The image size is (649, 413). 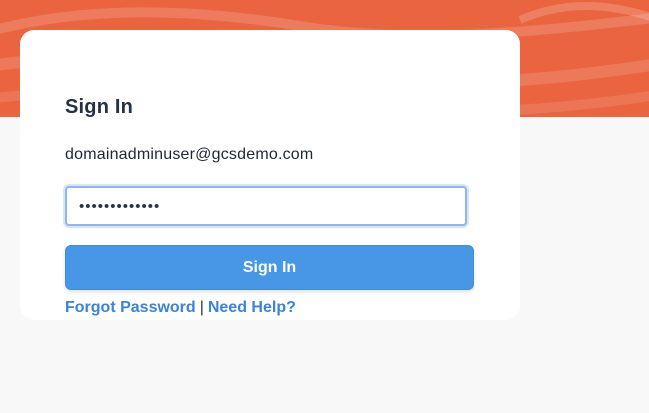 What do you see at coordinates (99, 107) in the screenshot?
I see `sign-in-title: Sign In` at bounding box center [99, 107].